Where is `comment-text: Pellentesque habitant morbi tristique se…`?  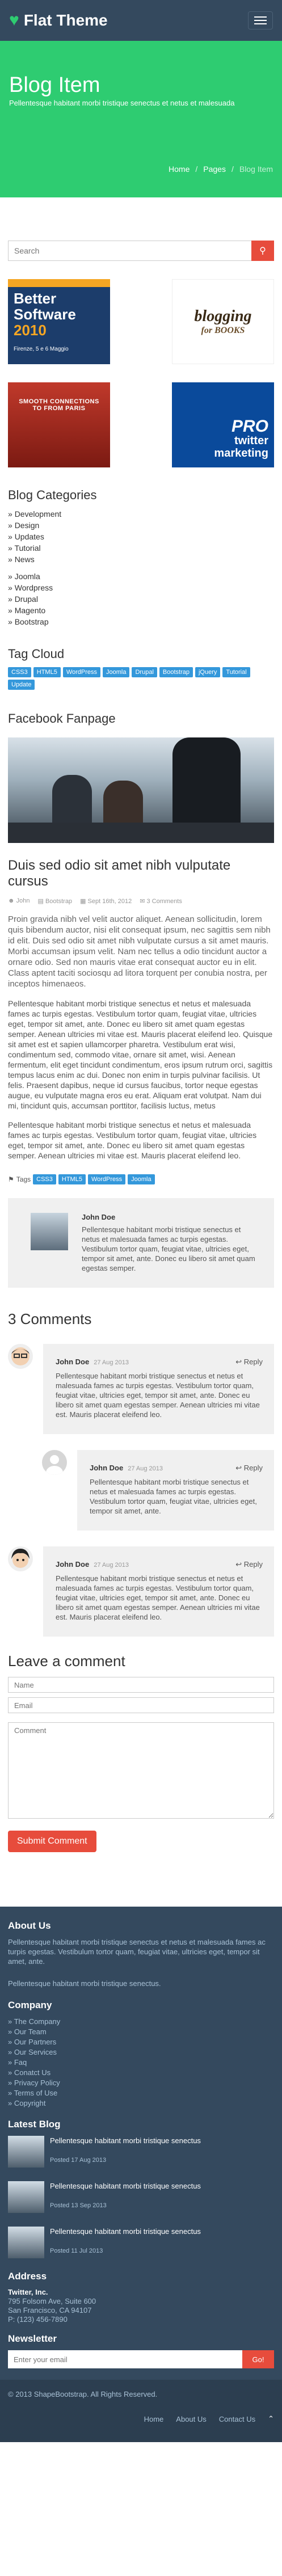 comment-text: Pellentesque habitant morbi tristique se… is located at coordinates (174, 1496).